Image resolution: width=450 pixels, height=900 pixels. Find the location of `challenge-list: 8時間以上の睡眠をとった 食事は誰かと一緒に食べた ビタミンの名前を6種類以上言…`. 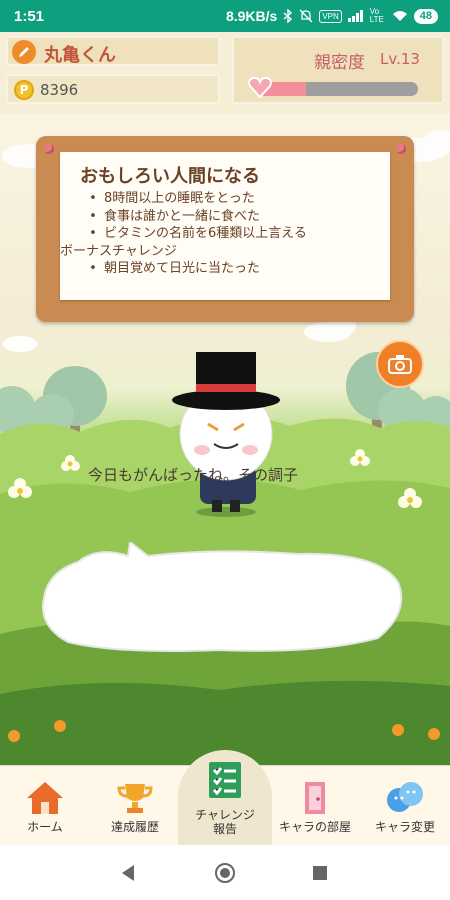

challenge-list: 8時間以上の睡眠をとった 食事は誰かと一緒に食べた ビタミンの名前を6種類以上言… is located at coordinates (183, 234).